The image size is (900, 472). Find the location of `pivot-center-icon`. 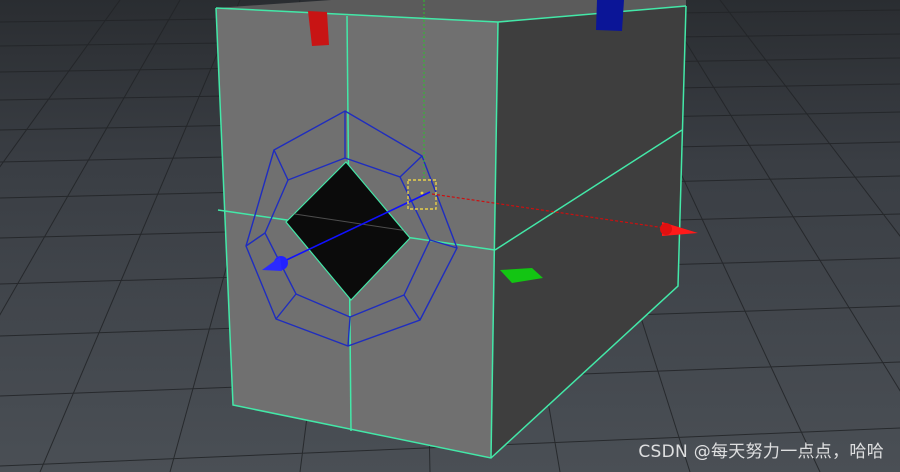

pivot-center-icon is located at coordinates (422, 193).